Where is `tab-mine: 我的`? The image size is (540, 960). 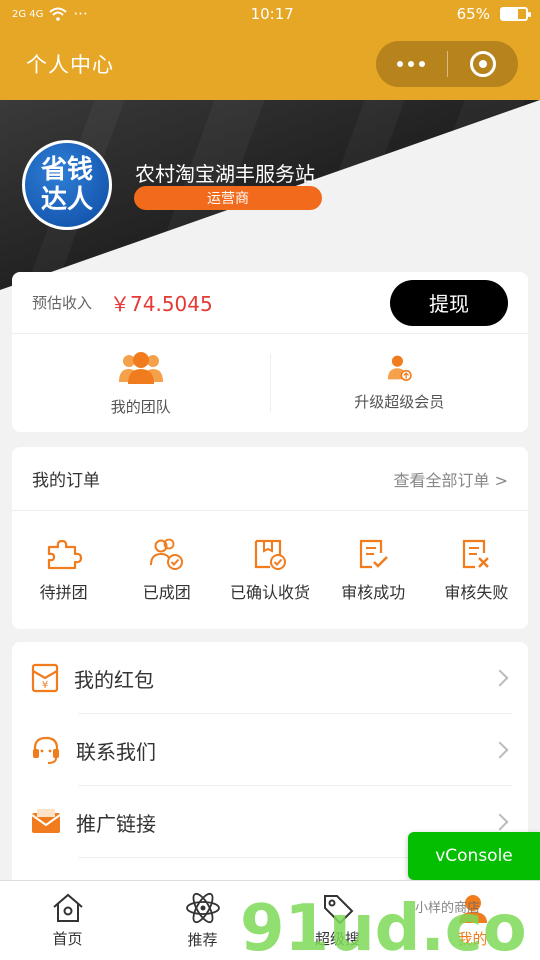 tab-mine: 我的 is located at coordinates (472, 920).